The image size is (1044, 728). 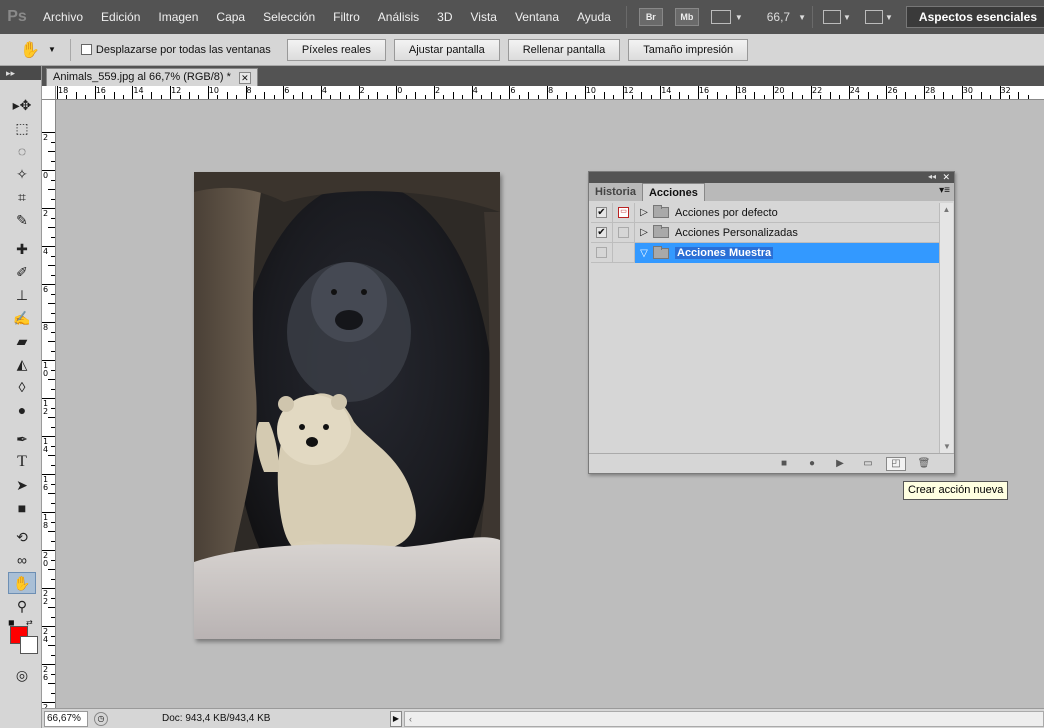 What do you see at coordinates (30, 50) in the screenshot?
I see `hand-tool-preset-icon: ✋` at bounding box center [30, 50].